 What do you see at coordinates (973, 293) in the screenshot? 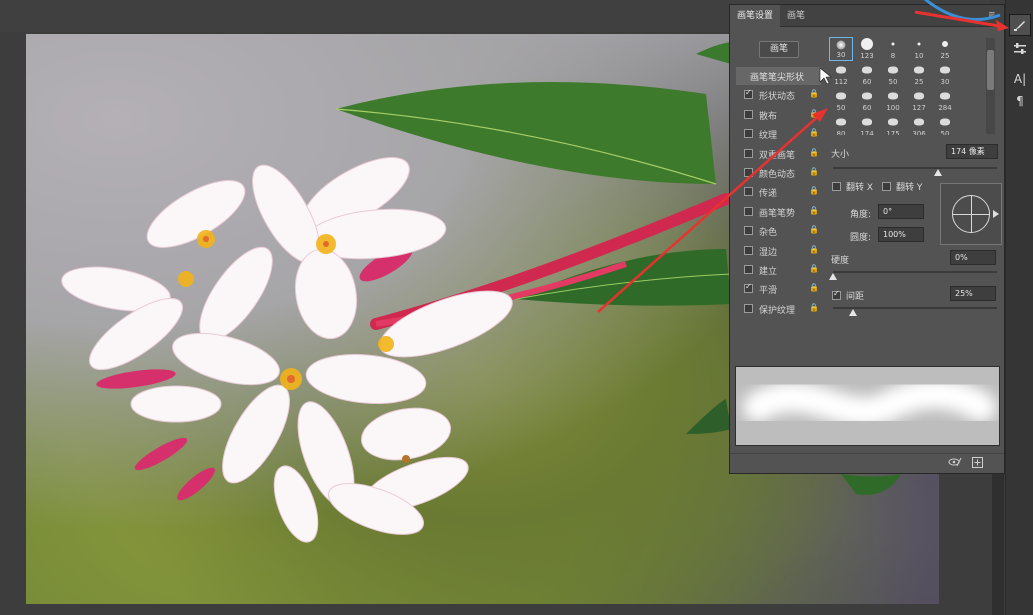
I see `spacing-field: 25%` at bounding box center [973, 293].